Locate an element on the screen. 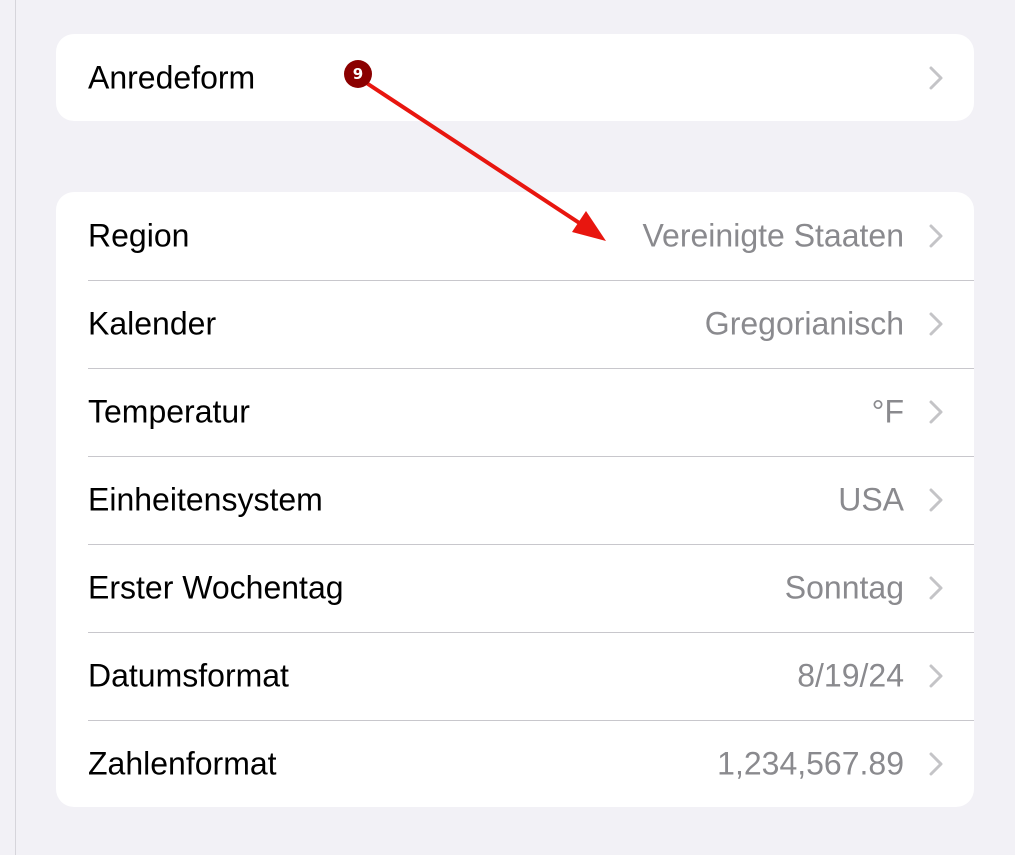 This screenshot has width=1015, height=855. row-einheitensystem: Einheitensystem USA is located at coordinates (515, 500).